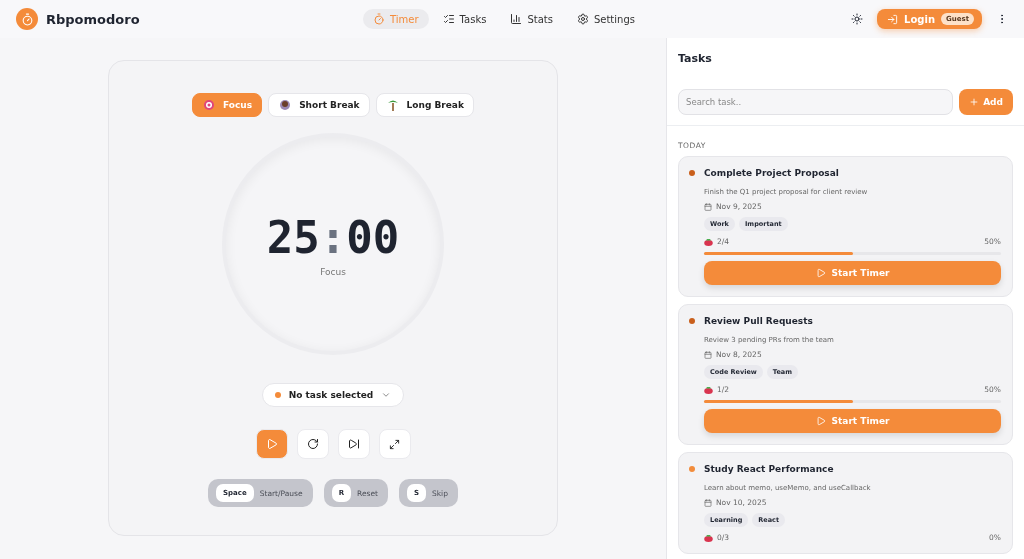  Describe the element at coordinates (605, 19) in the screenshot. I see `nav-tab: Settings` at that location.